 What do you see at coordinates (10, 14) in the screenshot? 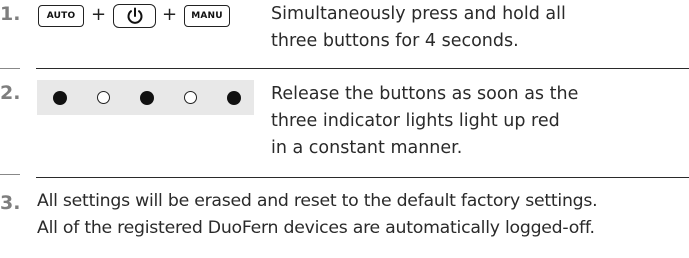
I see `step-number: 1.` at bounding box center [10, 14].